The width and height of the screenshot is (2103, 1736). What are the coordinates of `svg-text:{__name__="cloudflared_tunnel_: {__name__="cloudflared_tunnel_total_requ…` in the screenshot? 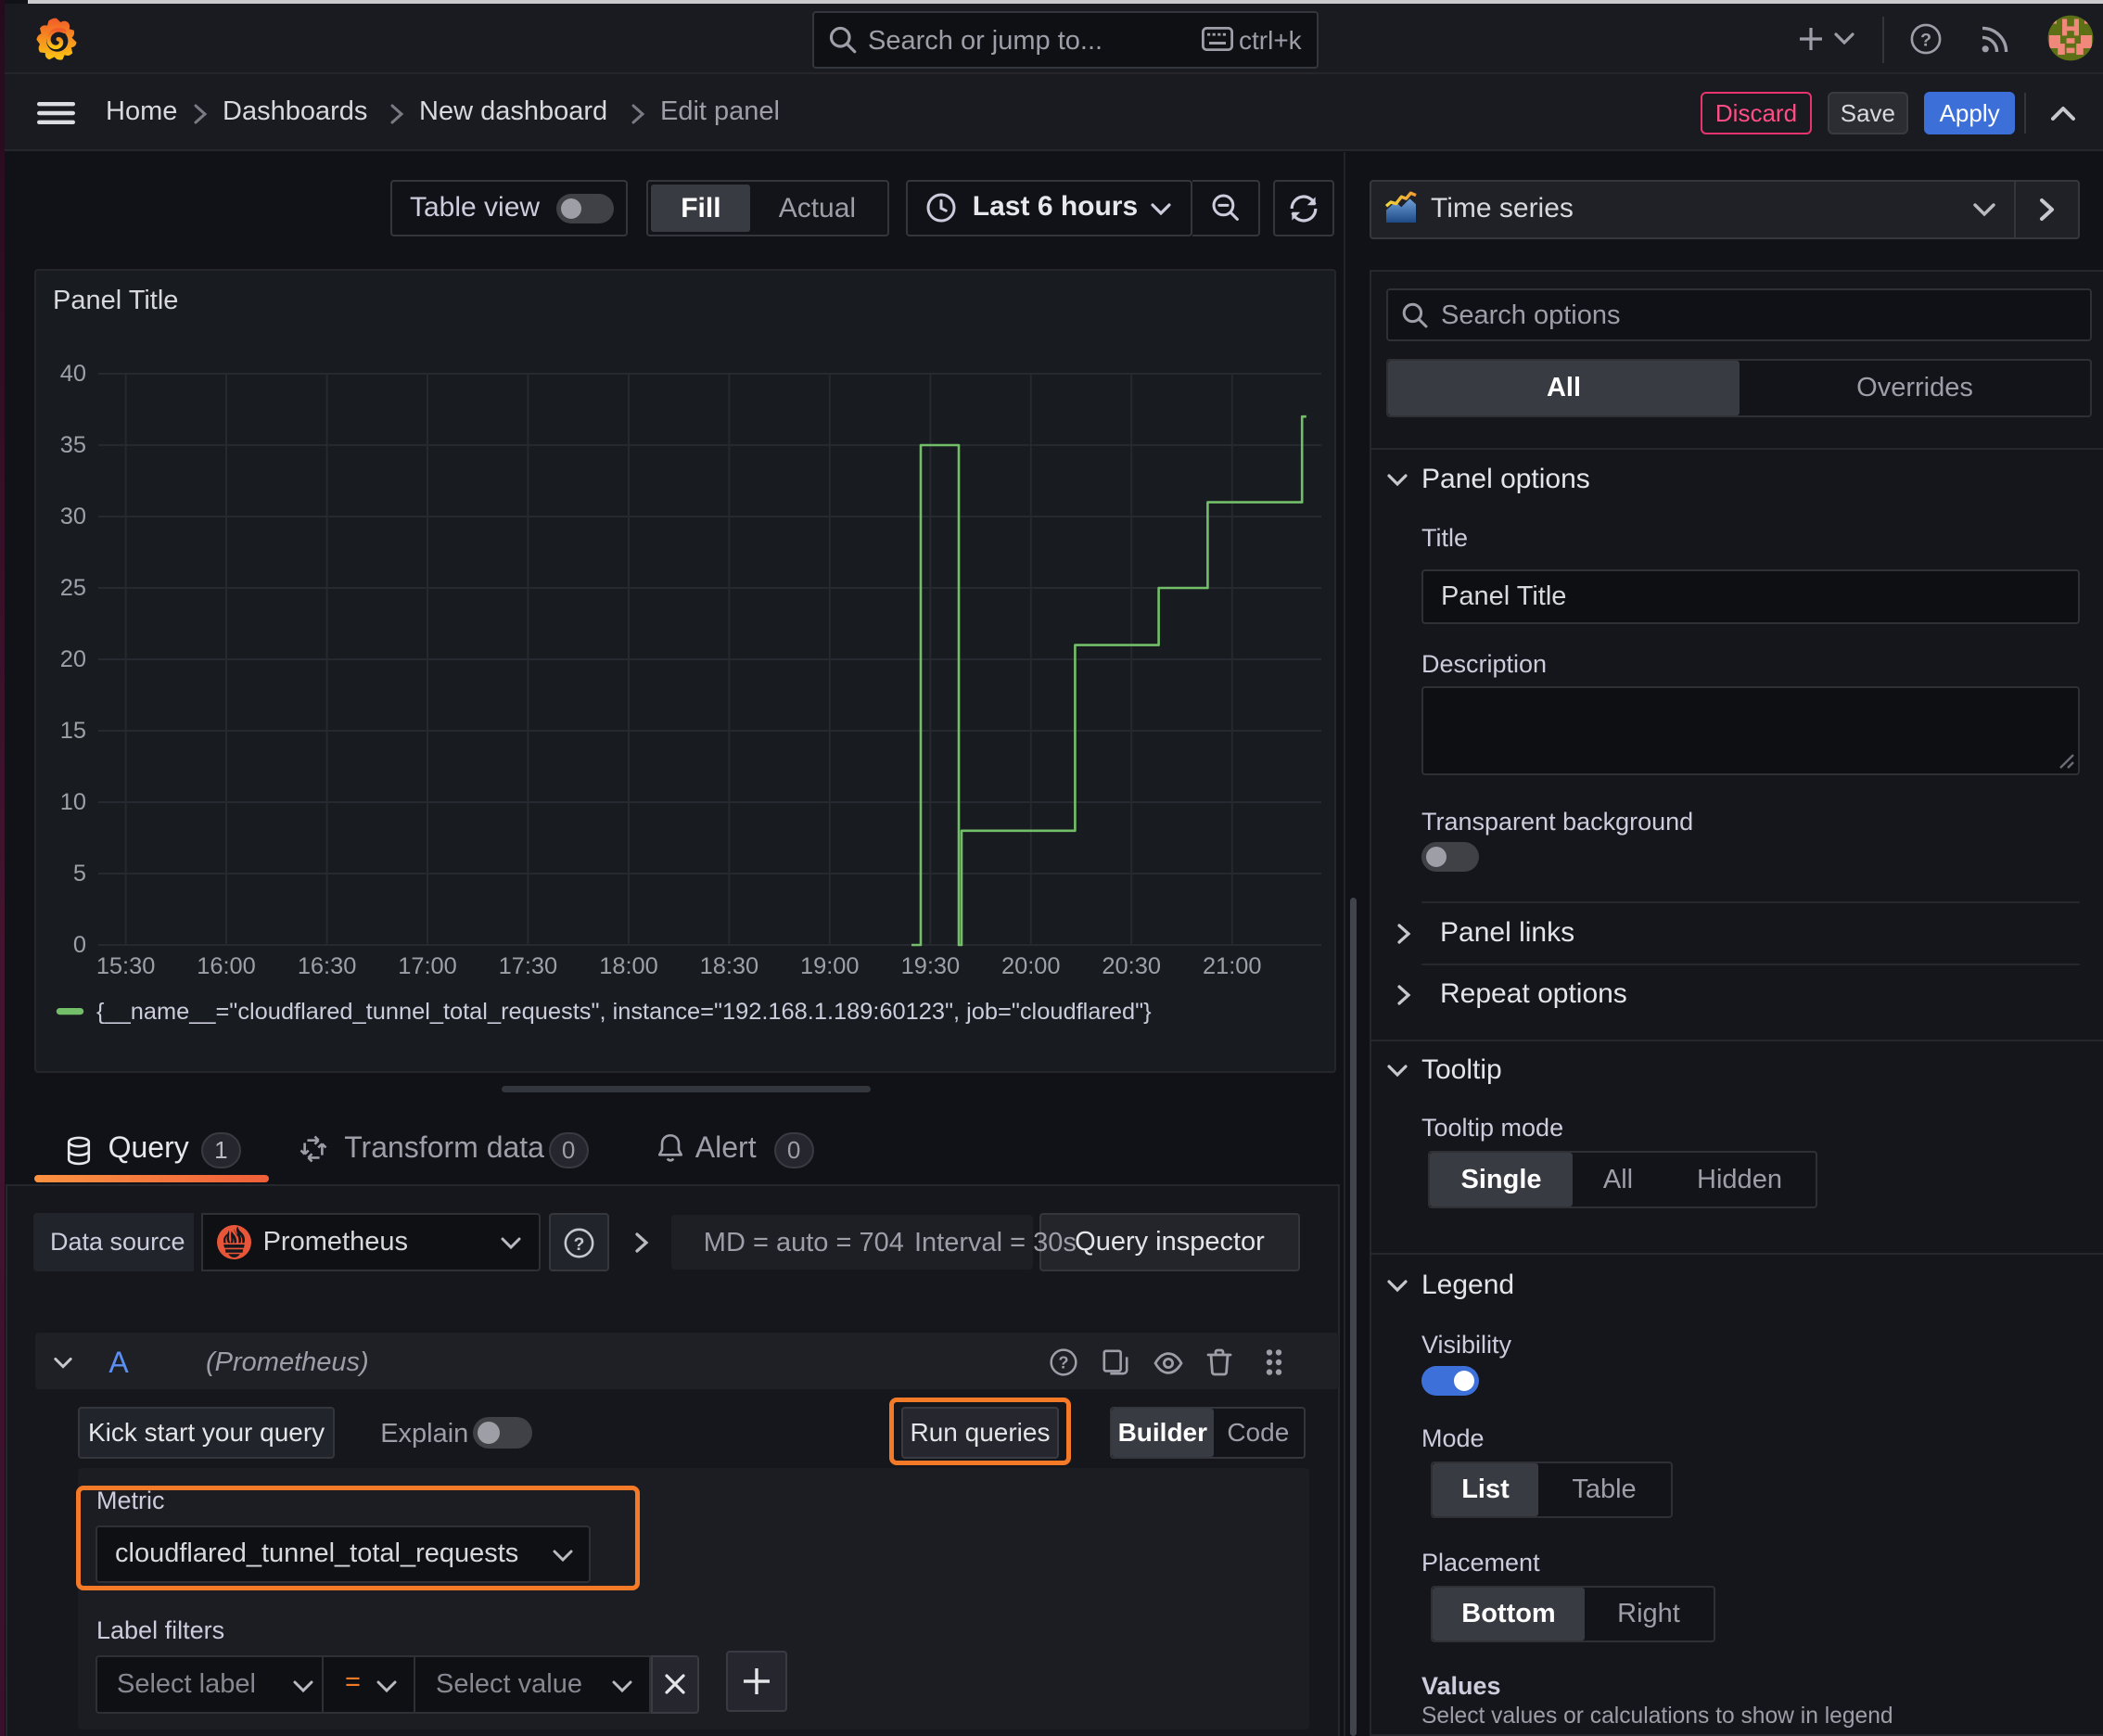 It's located at (624, 1012).